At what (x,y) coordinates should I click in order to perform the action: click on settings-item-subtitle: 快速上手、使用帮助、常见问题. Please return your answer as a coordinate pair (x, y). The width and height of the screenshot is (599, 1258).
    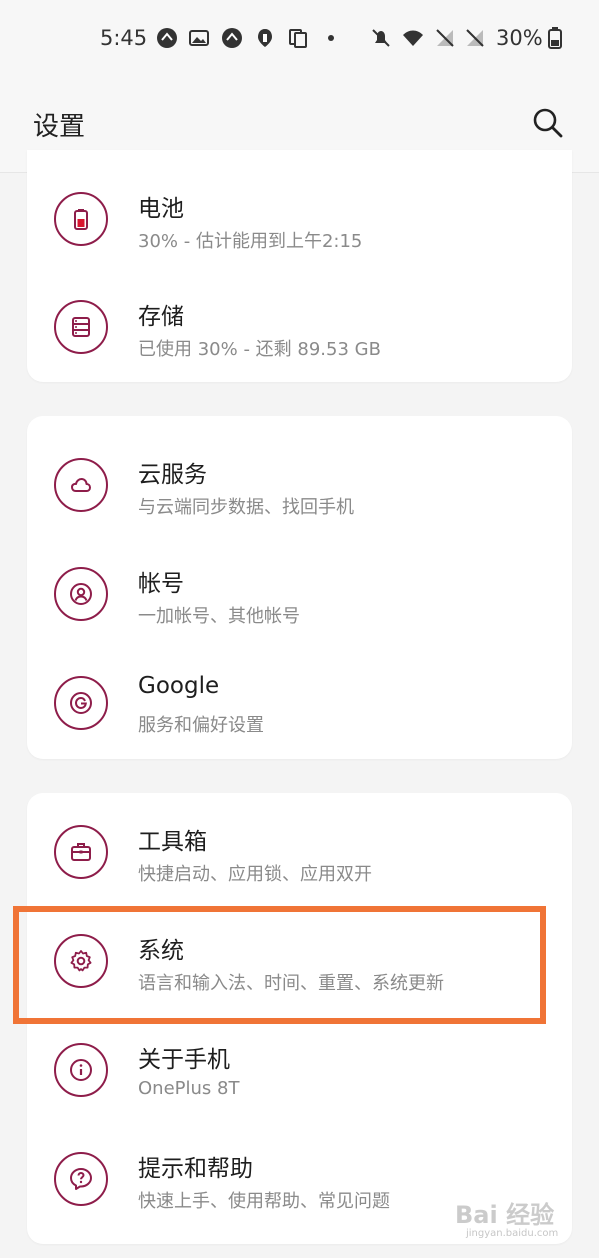
    Looking at the image, I should click on (264, 1201).